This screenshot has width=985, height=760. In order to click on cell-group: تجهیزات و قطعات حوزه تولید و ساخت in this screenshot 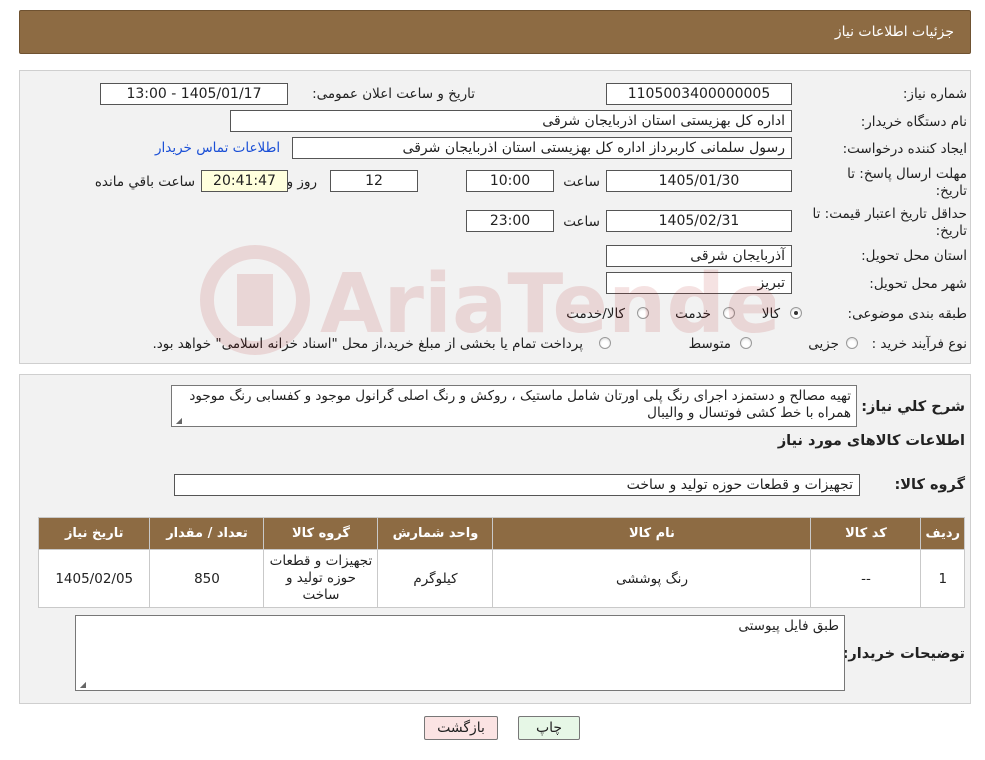, I will do `click(321, 578)`.